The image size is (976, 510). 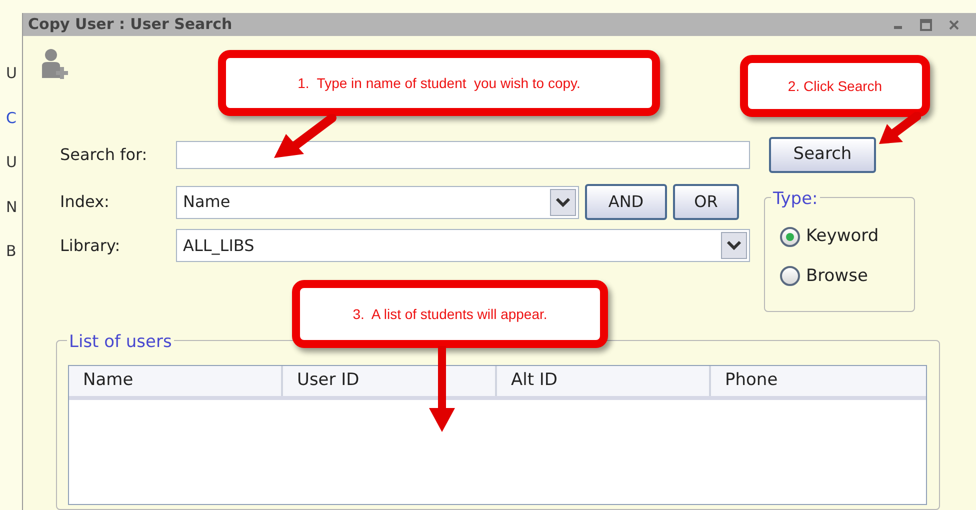 I want to click on index-dropdown: Name, so click(x=377, y=202).